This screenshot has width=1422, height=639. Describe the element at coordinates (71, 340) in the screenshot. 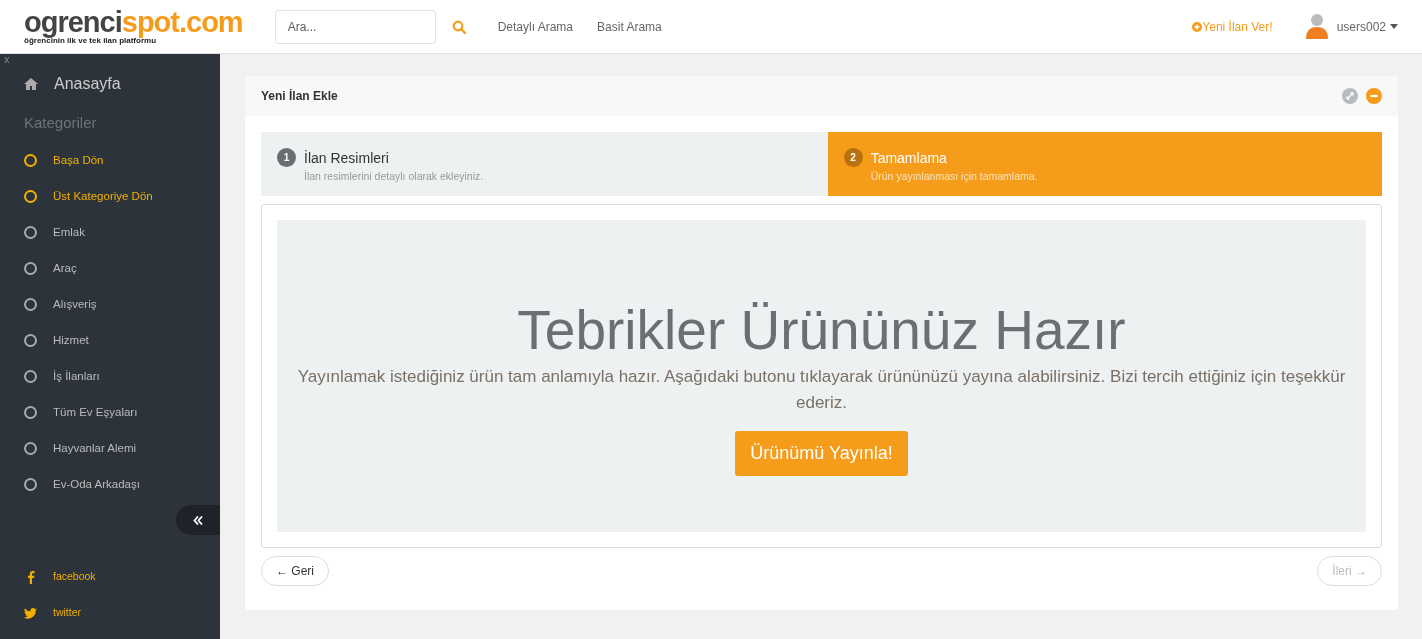

I see `sidebar-item: Hizmet` at that location.